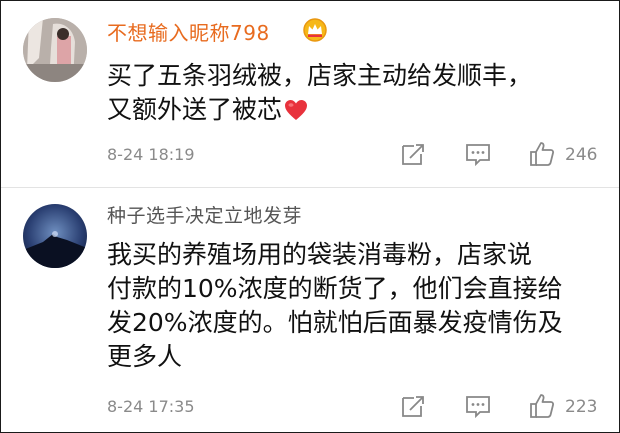 This screenshot has width=620, height=433. Describe the element at coordinates (320, 254) in the screenshot. I see `comment-line: 我买的养殖场用的袋装消毒粉，店家说` at that location.